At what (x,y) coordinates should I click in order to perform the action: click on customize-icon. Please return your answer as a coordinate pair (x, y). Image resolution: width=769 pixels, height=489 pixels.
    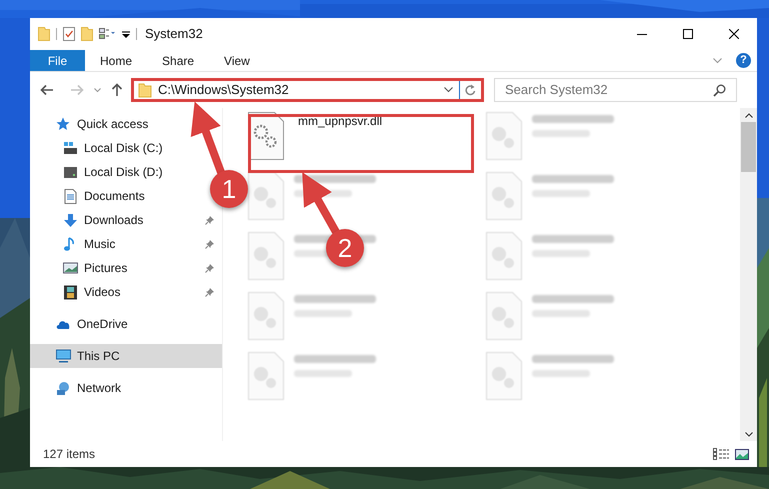
    Looking at the image, I should click on (126, 34).